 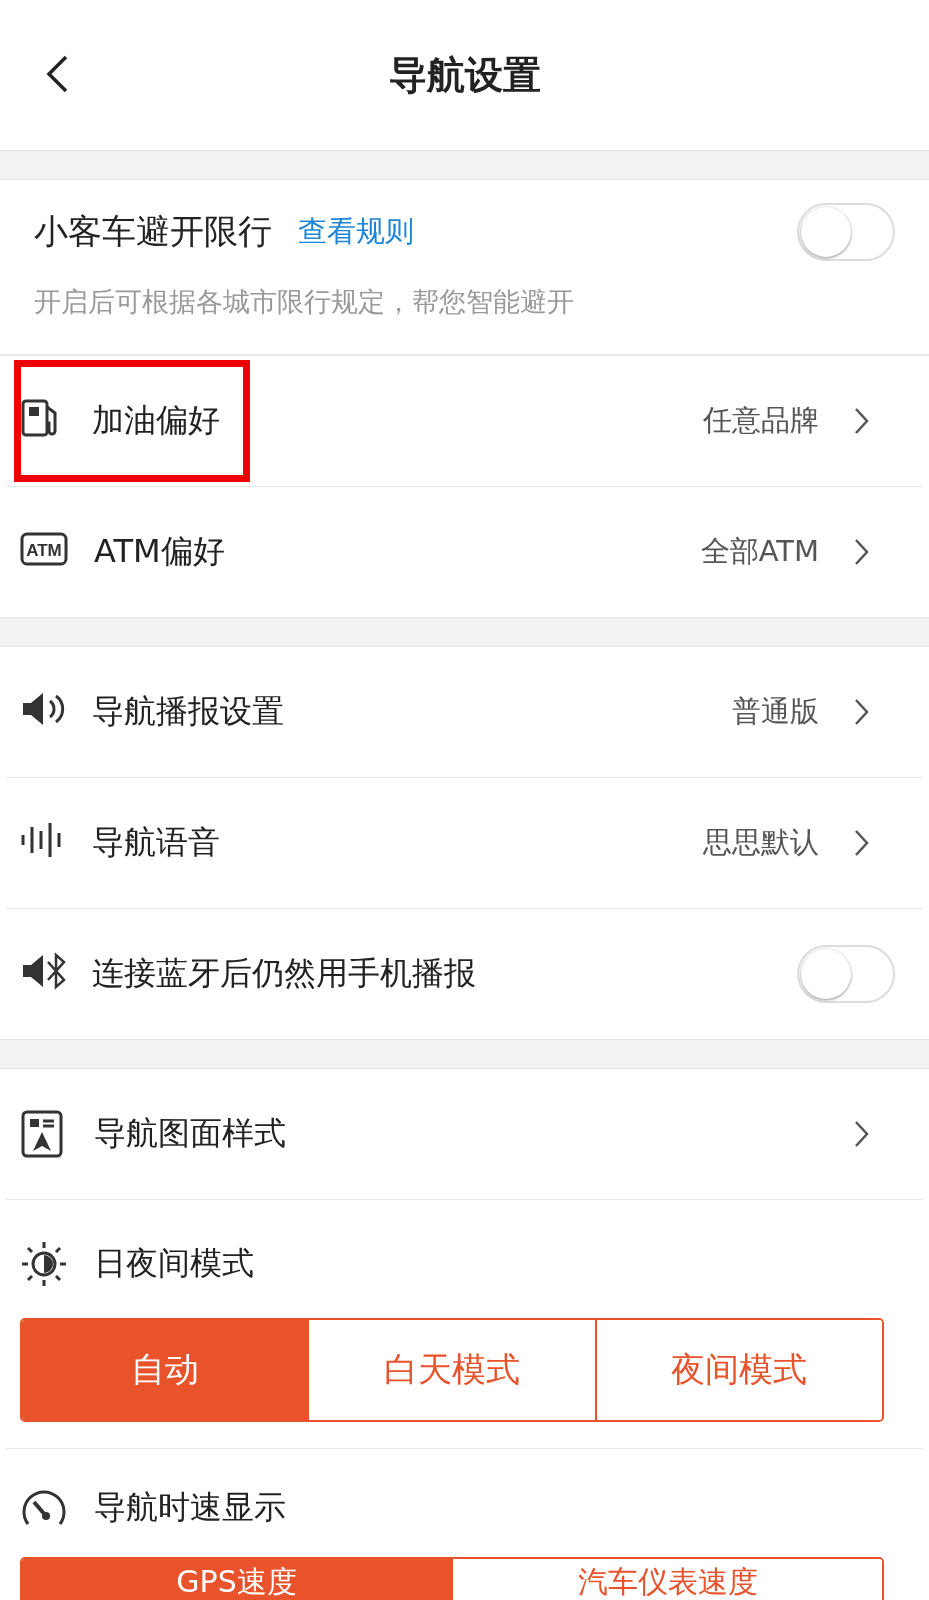 I want to click on rules-link: 查看规则, so click(x=356, y=232).